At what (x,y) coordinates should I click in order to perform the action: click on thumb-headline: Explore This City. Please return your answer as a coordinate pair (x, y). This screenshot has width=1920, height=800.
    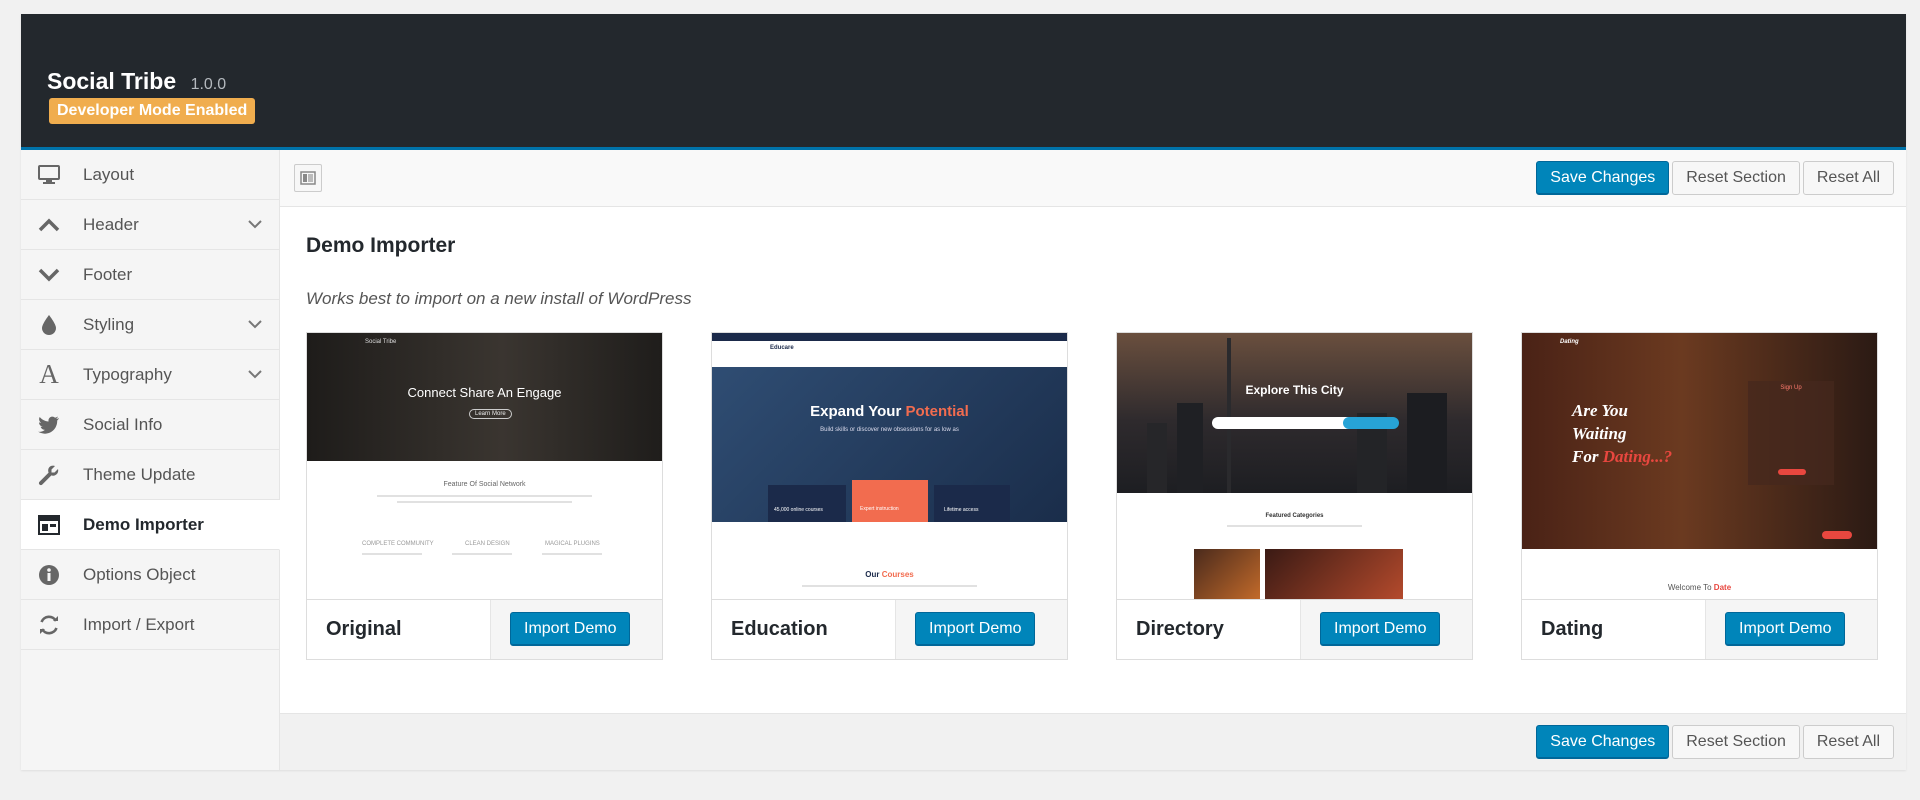
    Looking at the image, I should click on (1294, 390).